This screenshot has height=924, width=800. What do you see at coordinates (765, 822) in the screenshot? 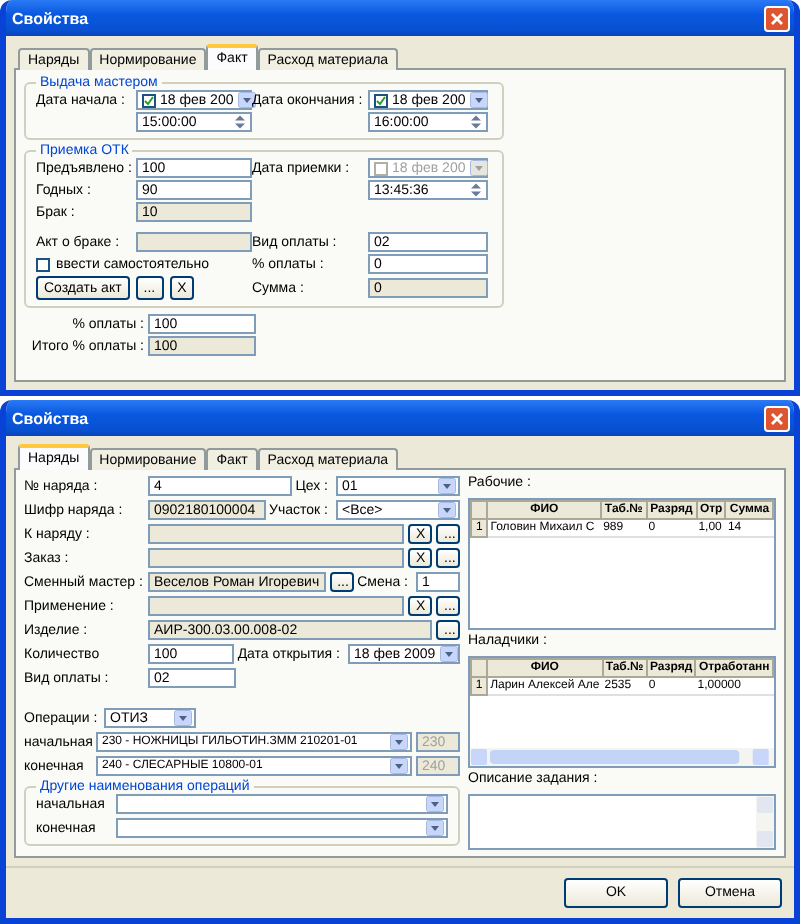
I see `vertical-scrollbar` at bounding box center [765, 822].